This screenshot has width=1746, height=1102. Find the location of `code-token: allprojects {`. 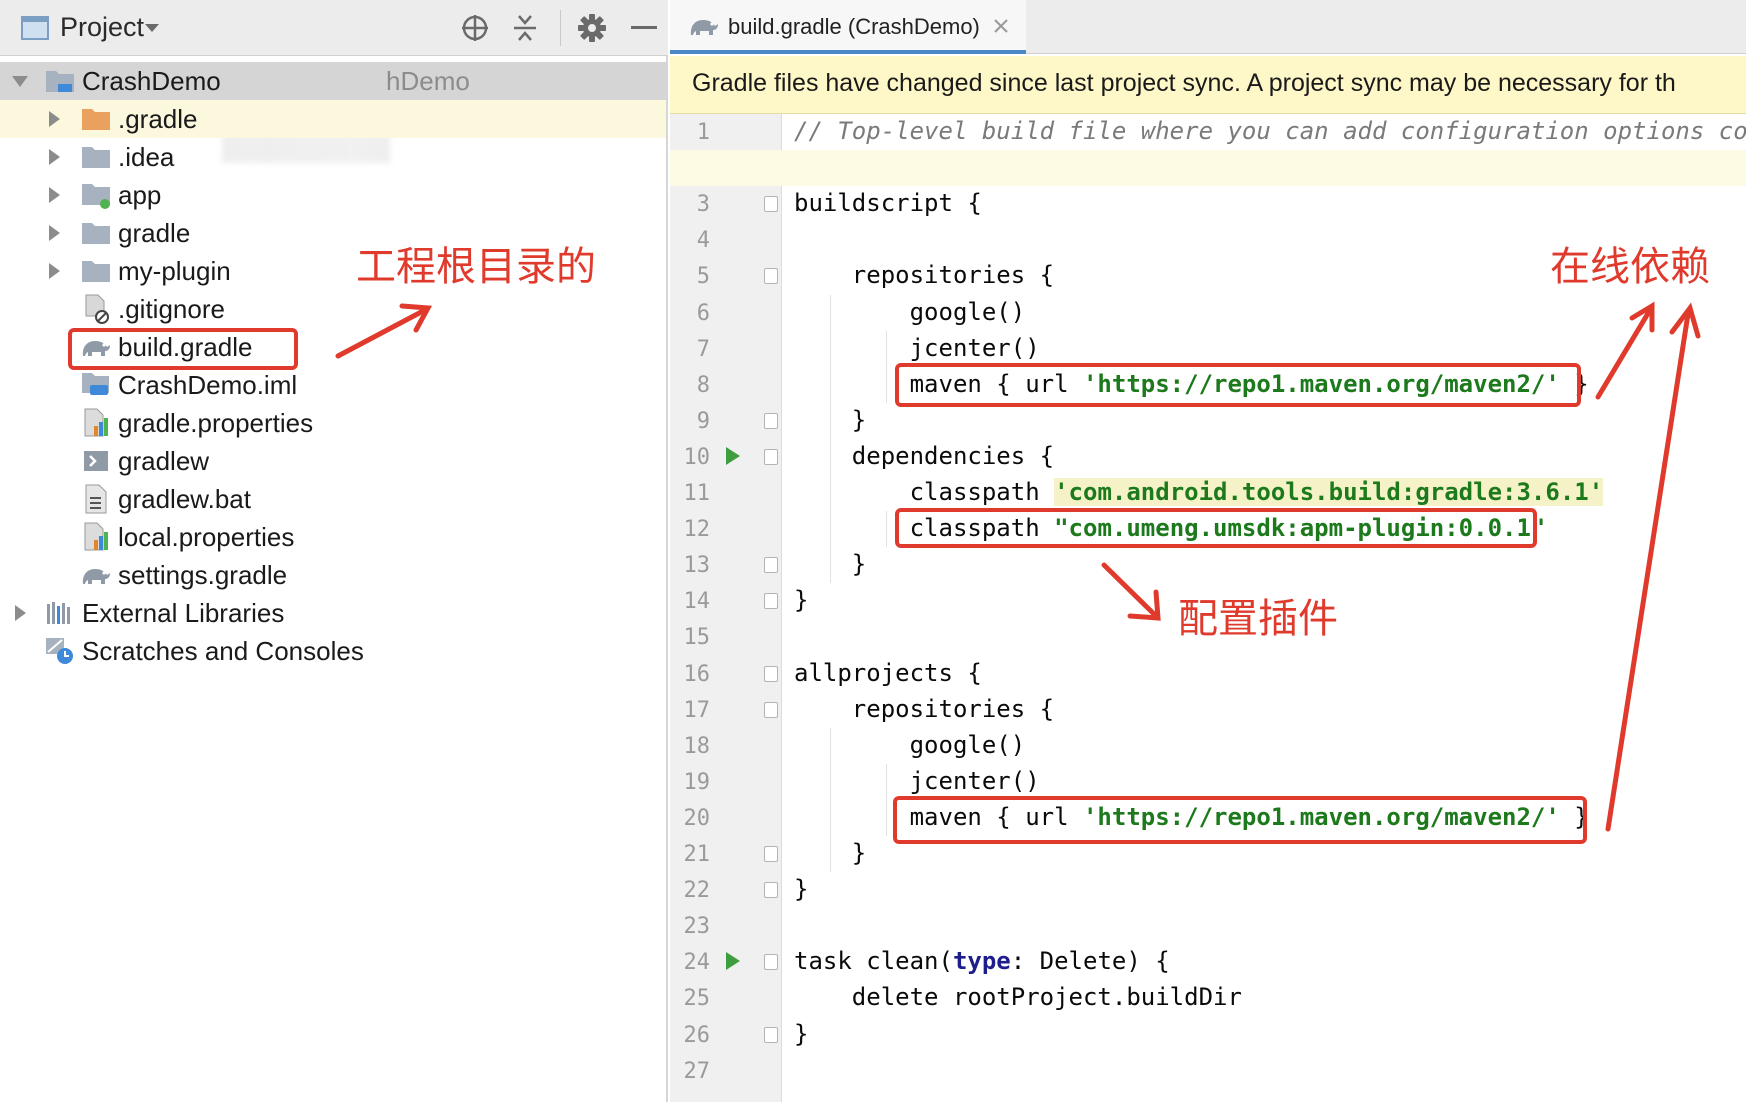

code-token: allprojects { is located at coordinates (888, 672).